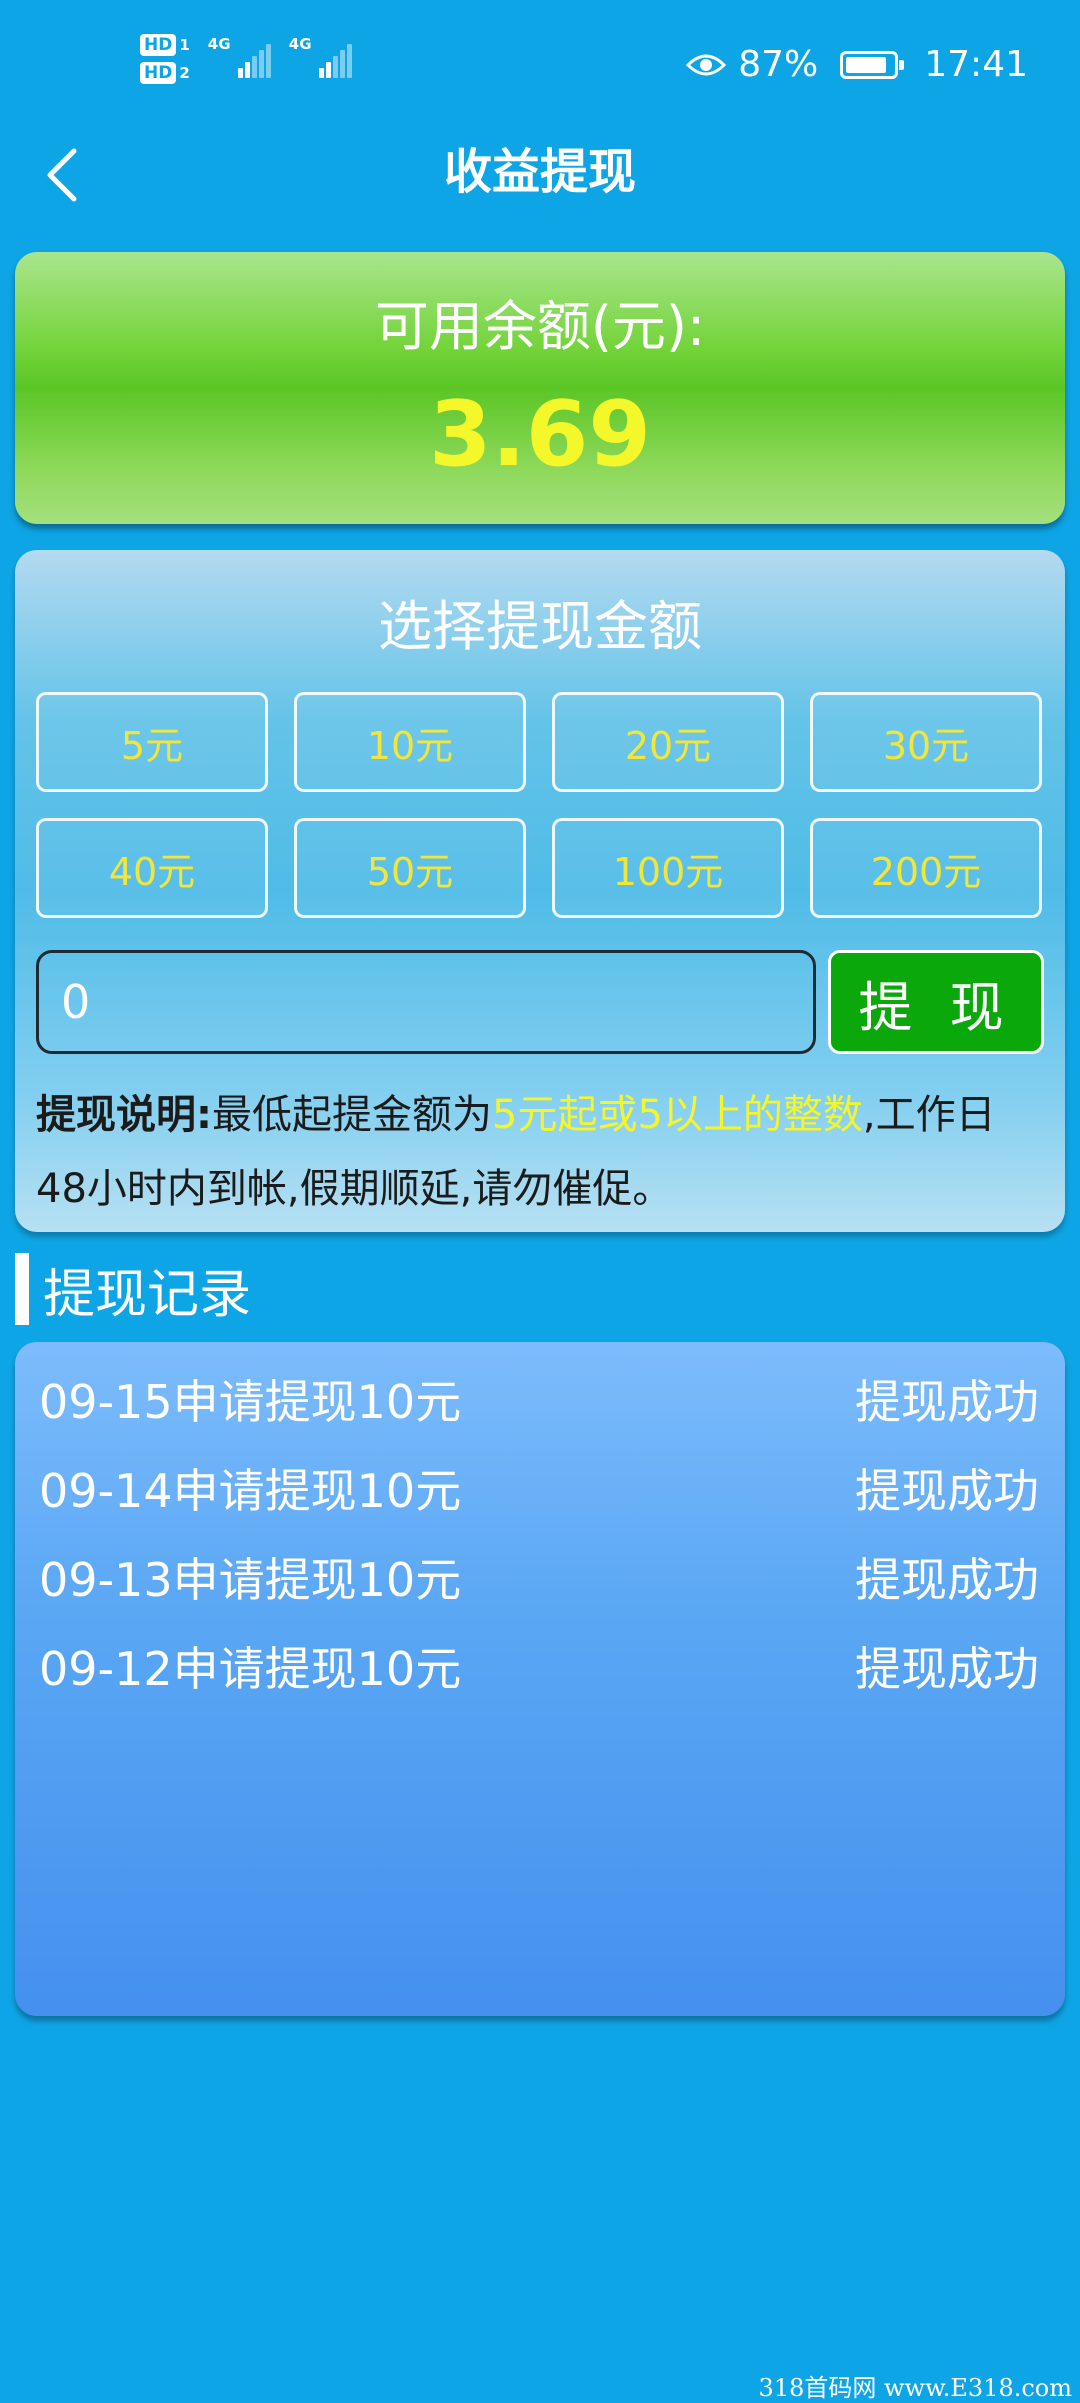  What do you see at coordinates (915, 2388) in the screenshot?
I see `watermark: 318首码网 www.E318.com` at bounding box center [915, 2388].